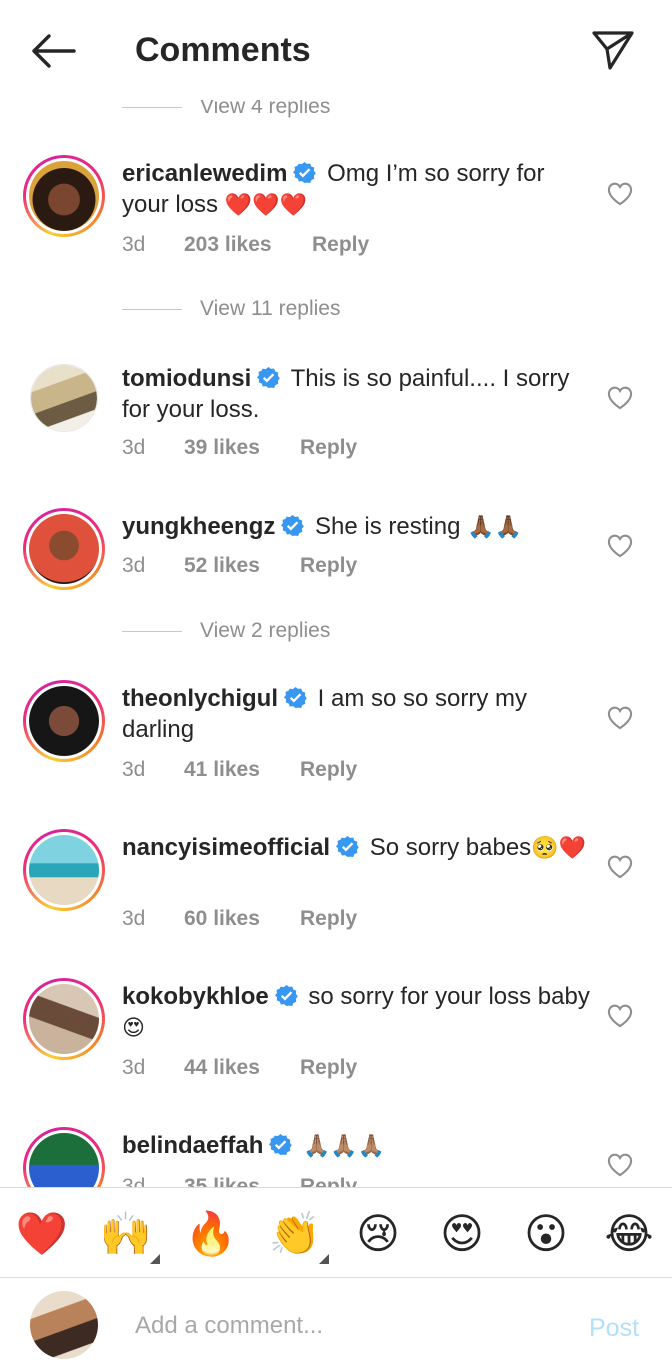  I want to click on comment-meta: 3d 35 likes Reply, so click(239, 1181).